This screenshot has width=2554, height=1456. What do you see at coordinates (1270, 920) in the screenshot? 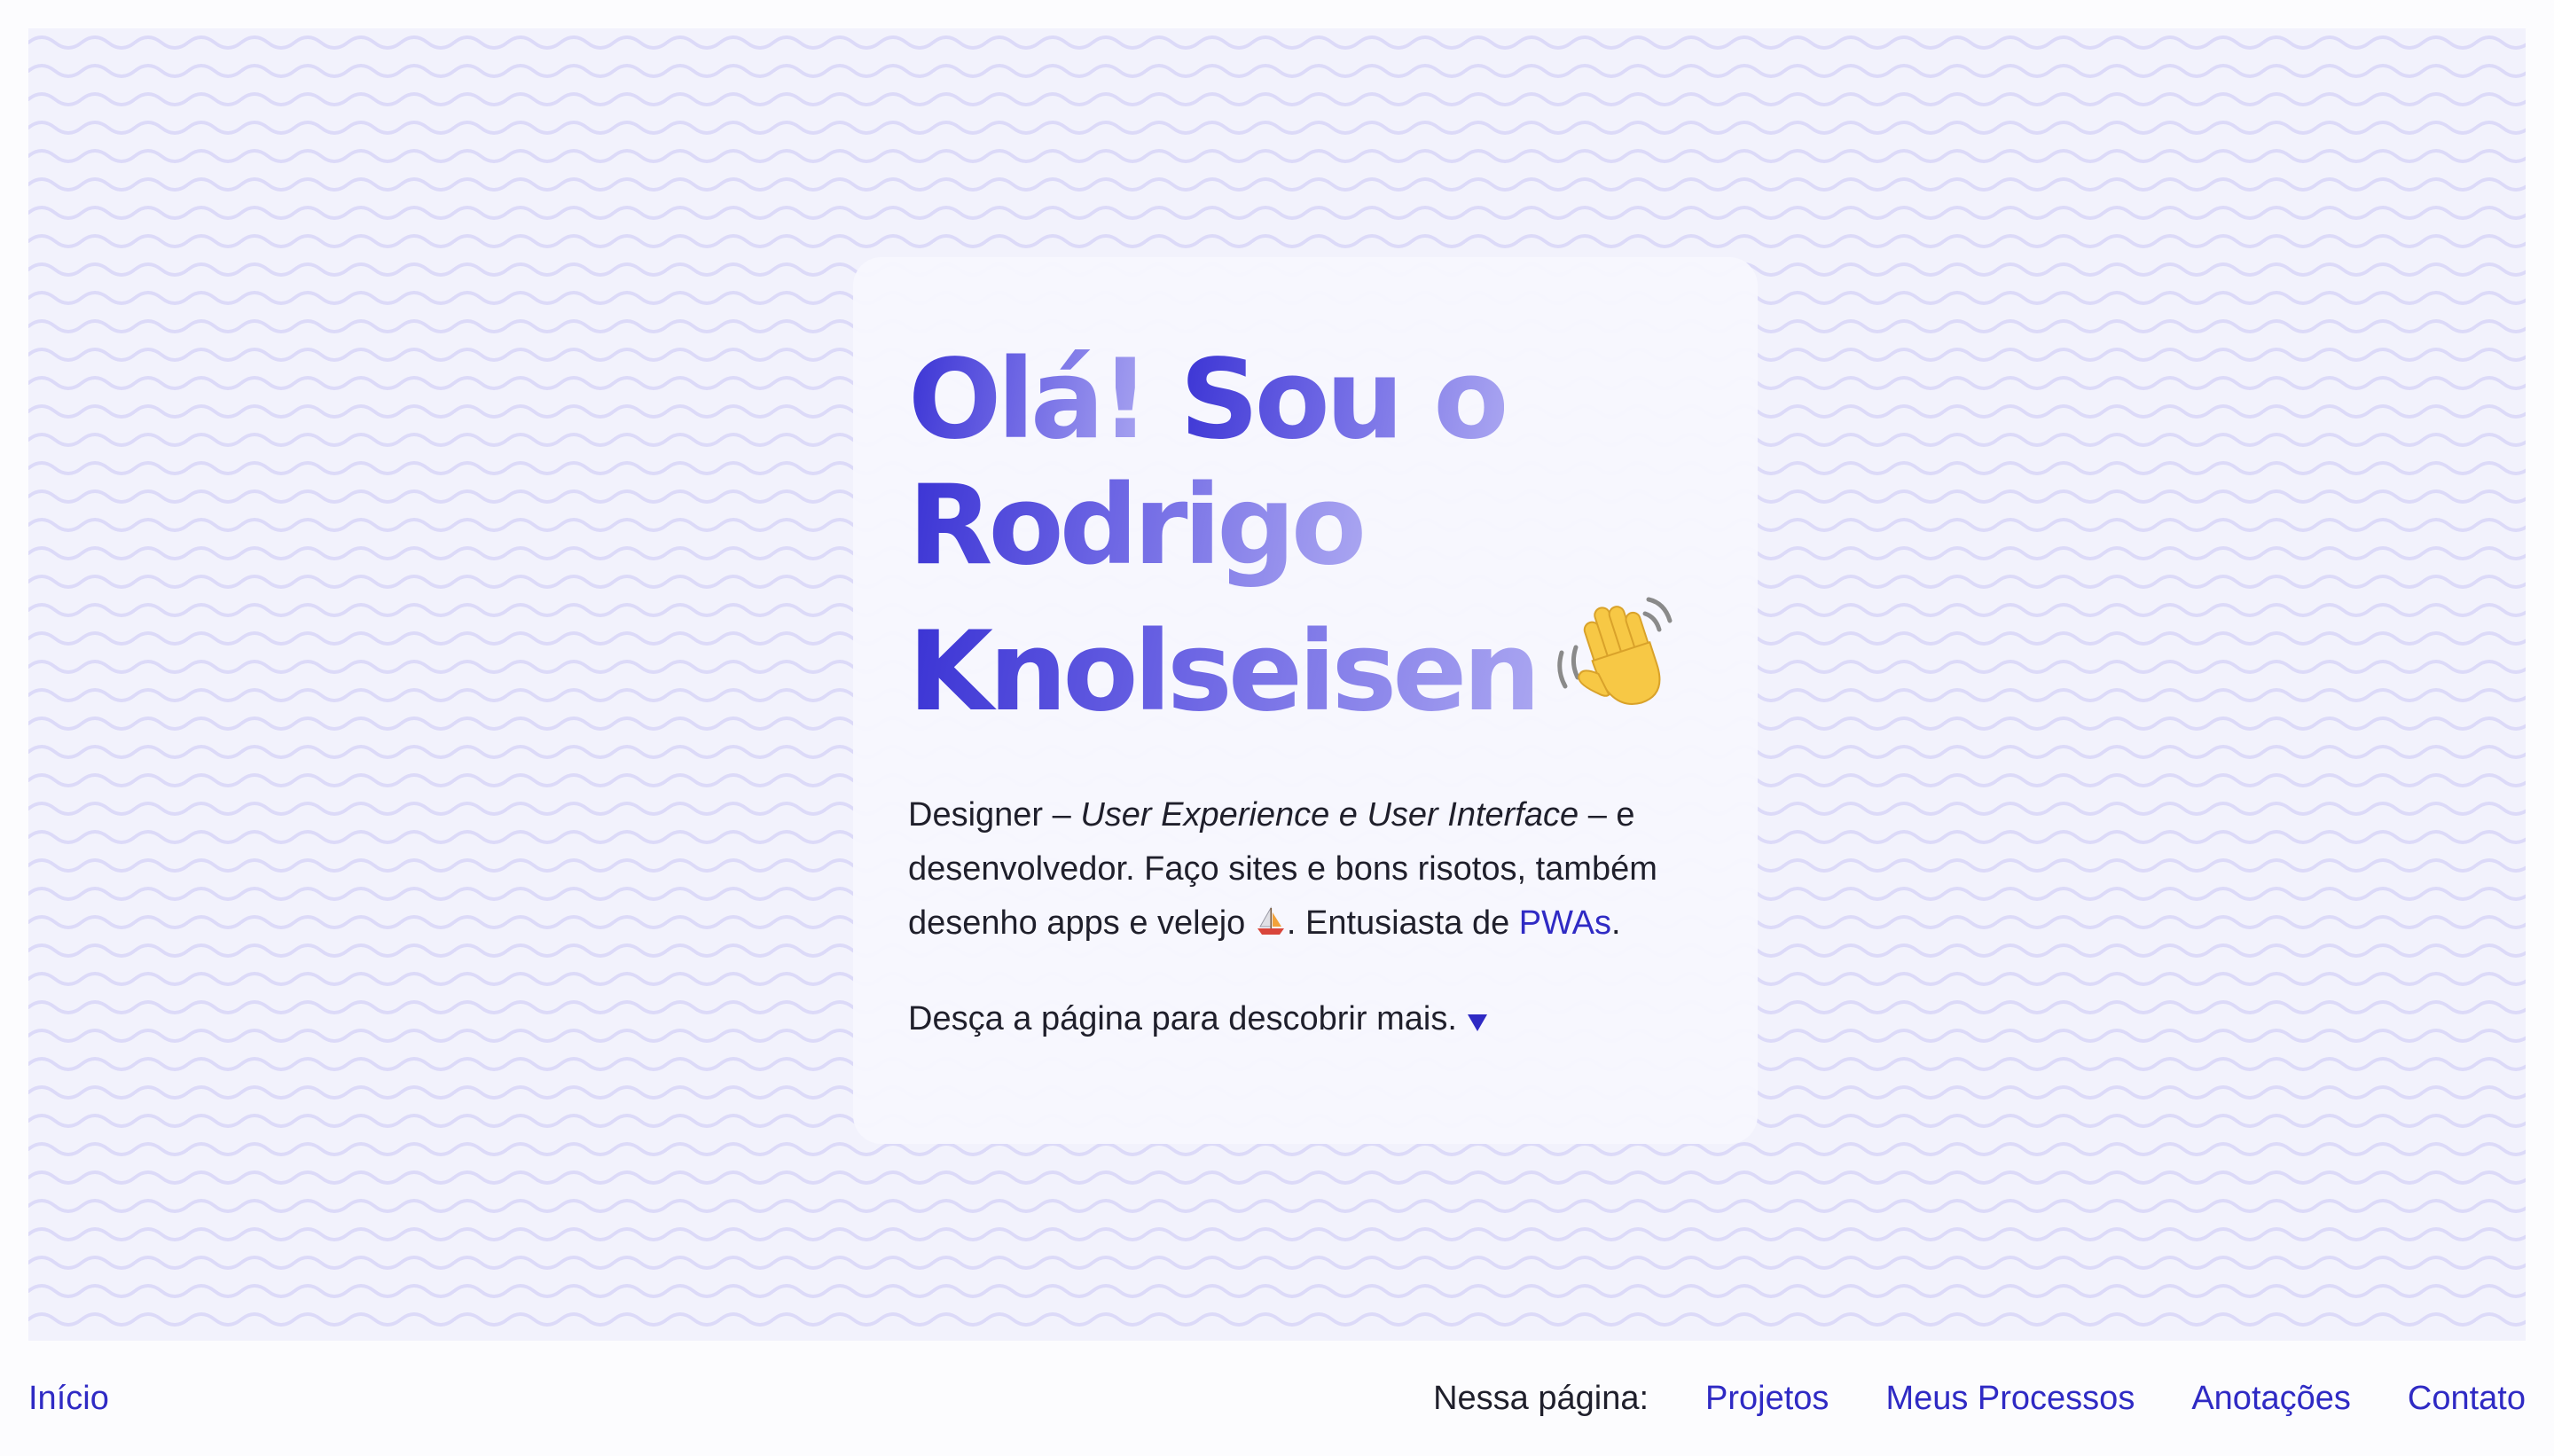
I see `sailboat-icon` at bounding box center [1270, 920].